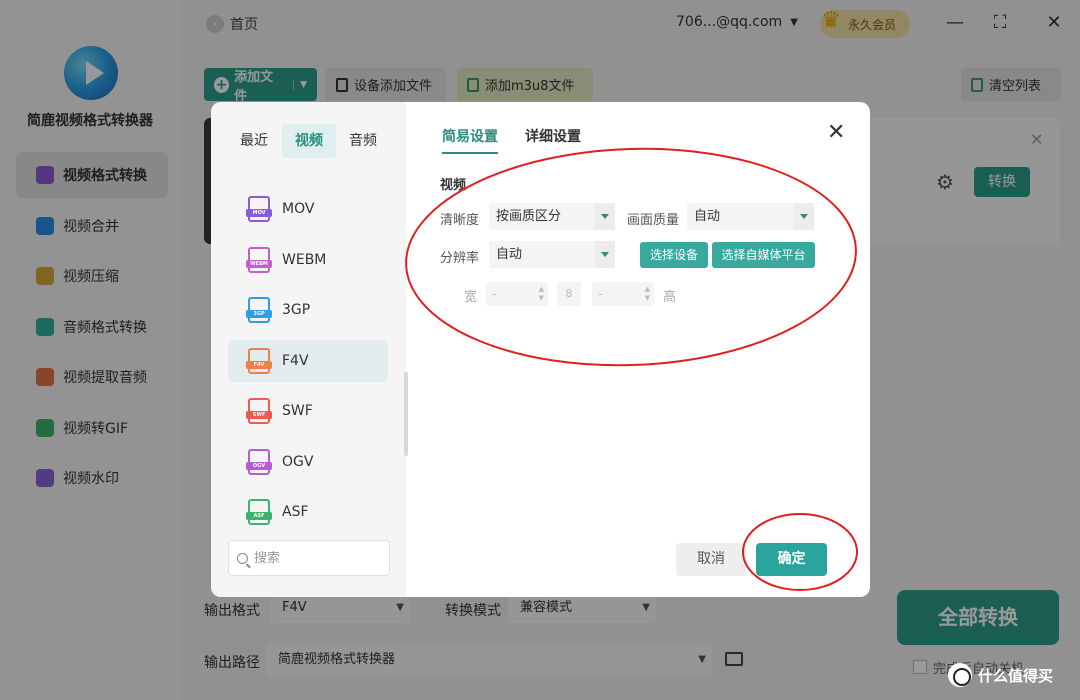 The width and height of the screenshot is (1080, 700). I want to click on select-platform-button: 选择自媒体平台, so click(763, 255).